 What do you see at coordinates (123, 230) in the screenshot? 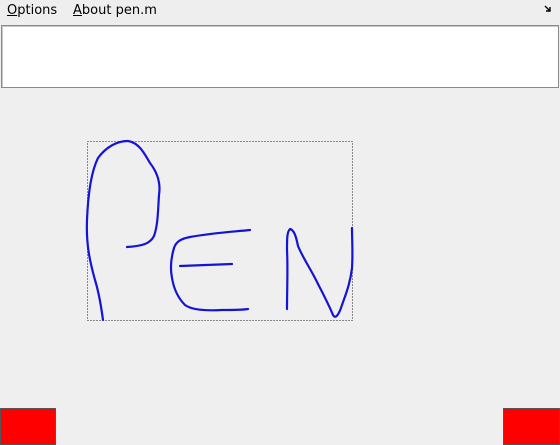
I see `letter-p-stroke` at bounding box center [123, 230].